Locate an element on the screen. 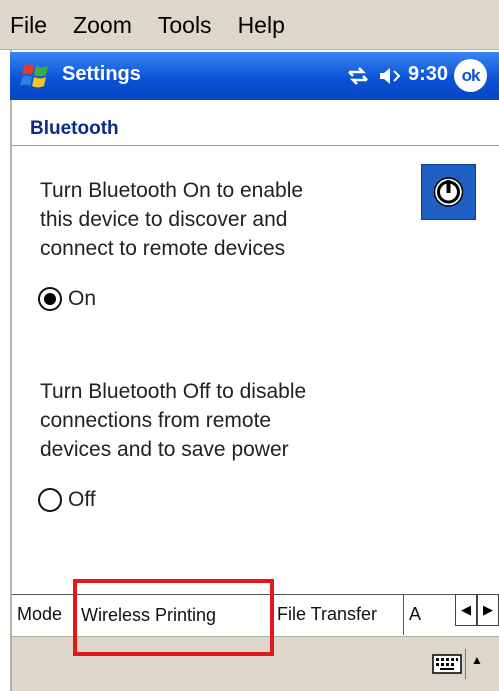  radio-on is located at coordinates (50, 299).